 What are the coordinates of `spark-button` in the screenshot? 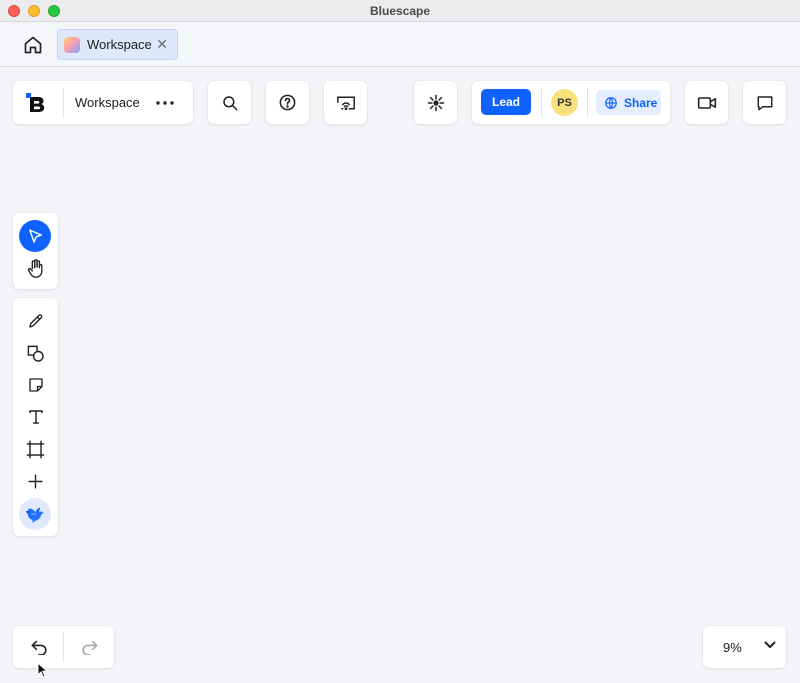 It's located at (435, 102).